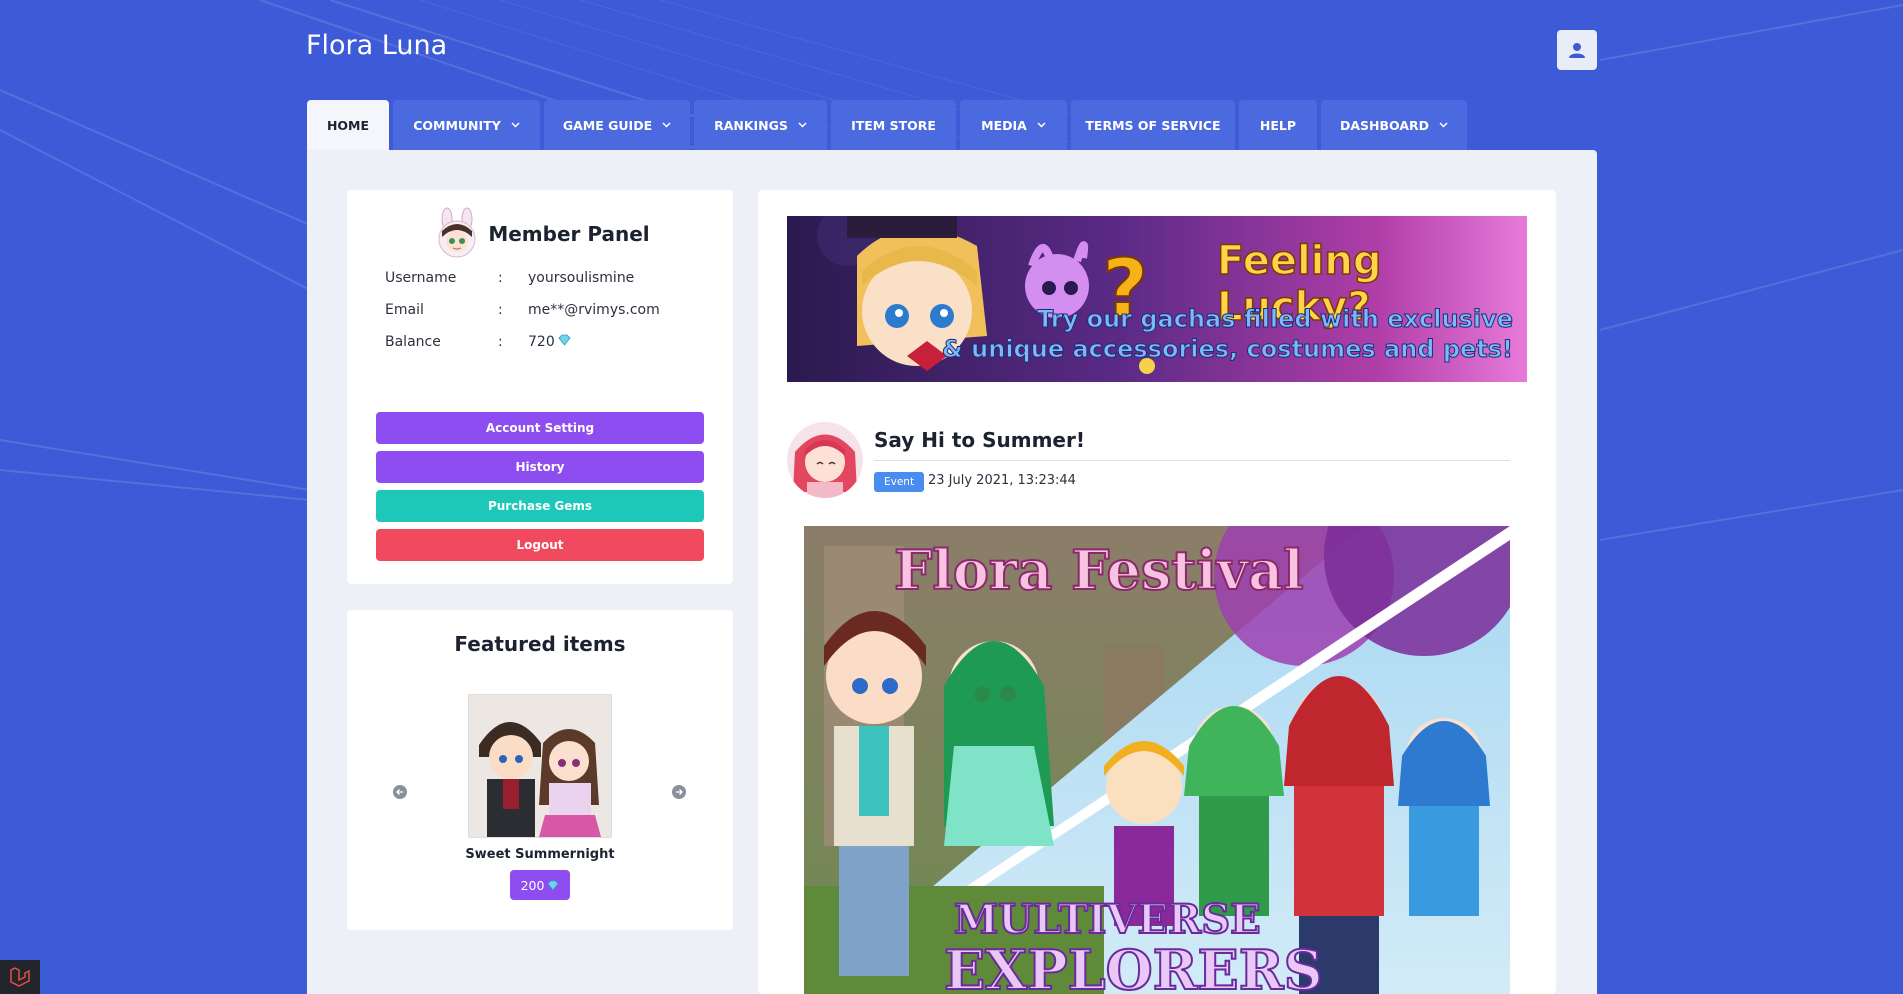  I want to click on logout-button: Logout, so click(540, 545).